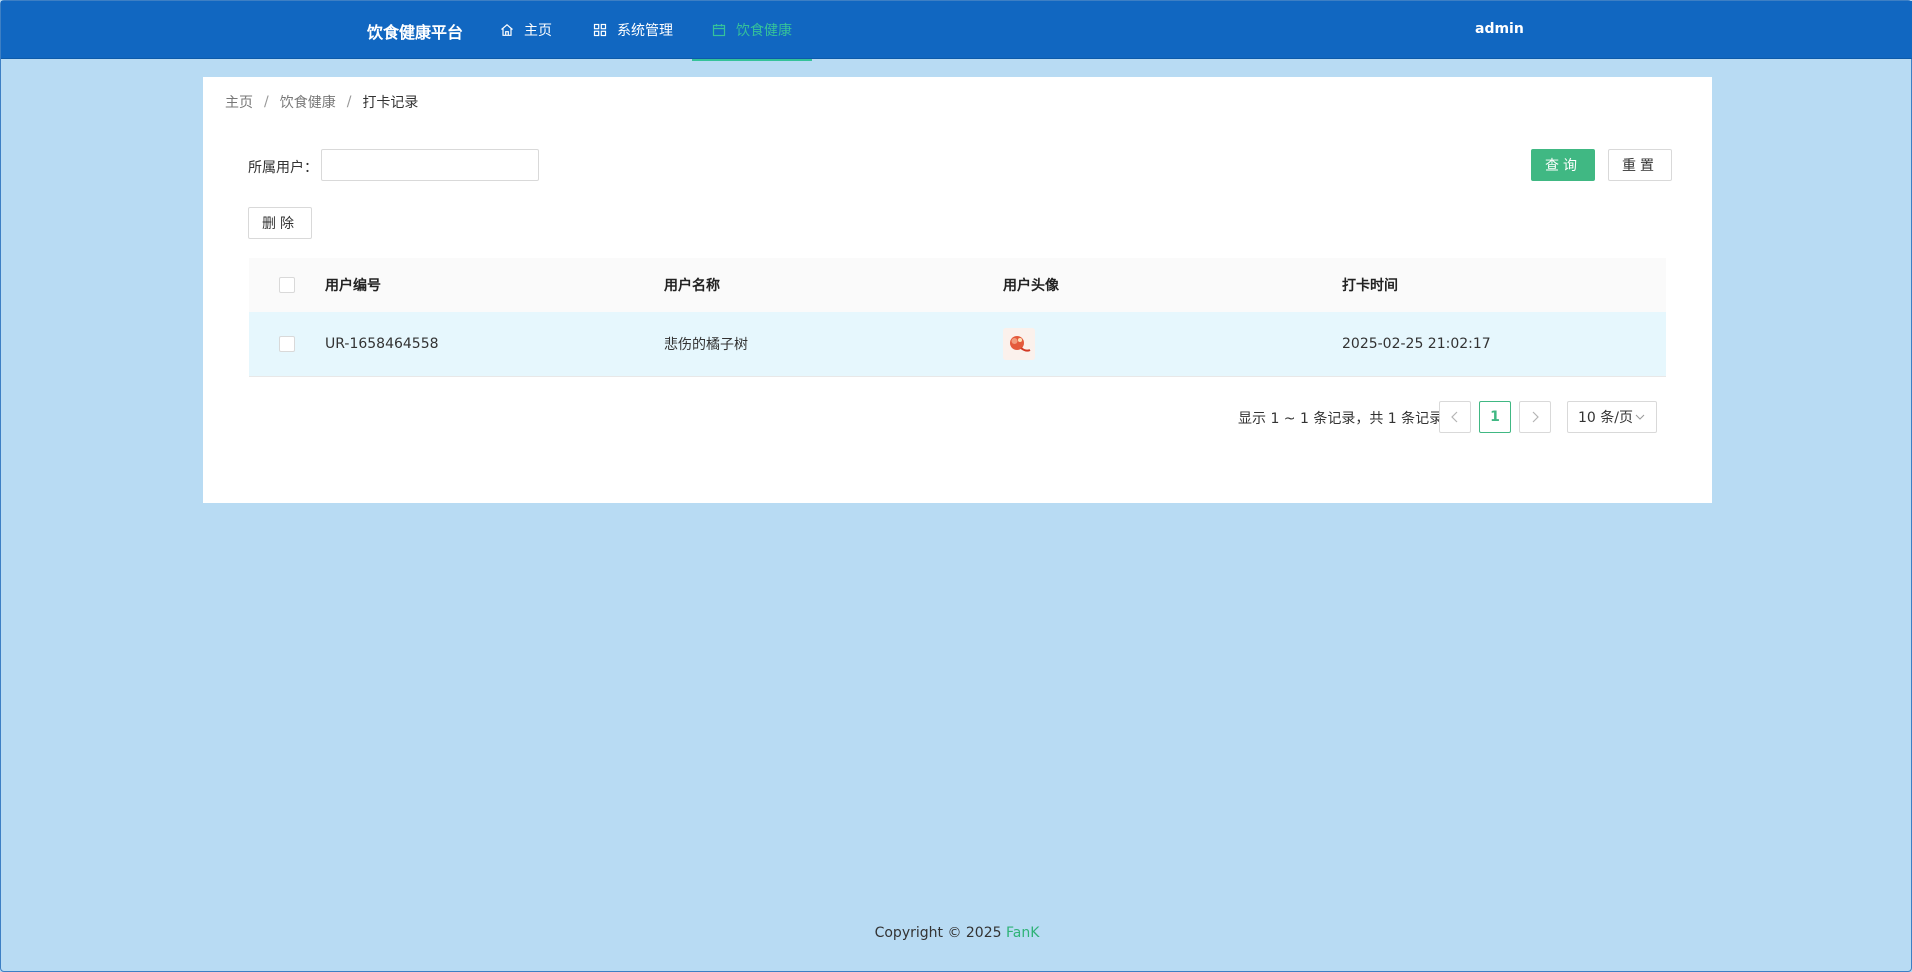 The width and height of the screenshot is (1912, 972). What do you see at coordinates (507, 30) in the screenshot?
I see `home-icon` at bounding box center [507, 30].